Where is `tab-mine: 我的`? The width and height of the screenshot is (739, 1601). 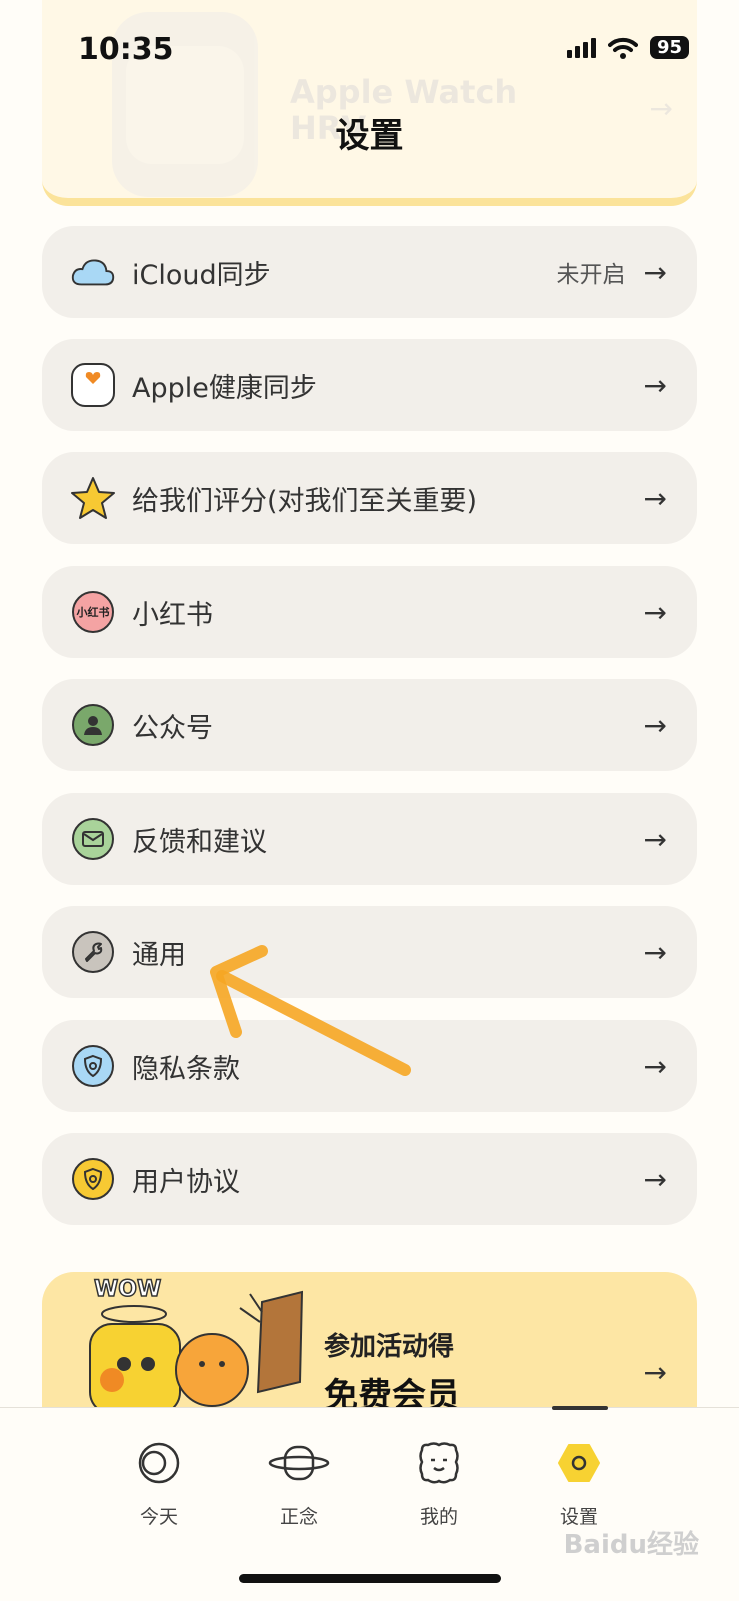
tab-mine: 我的 is located at coordinates (439, 1480).